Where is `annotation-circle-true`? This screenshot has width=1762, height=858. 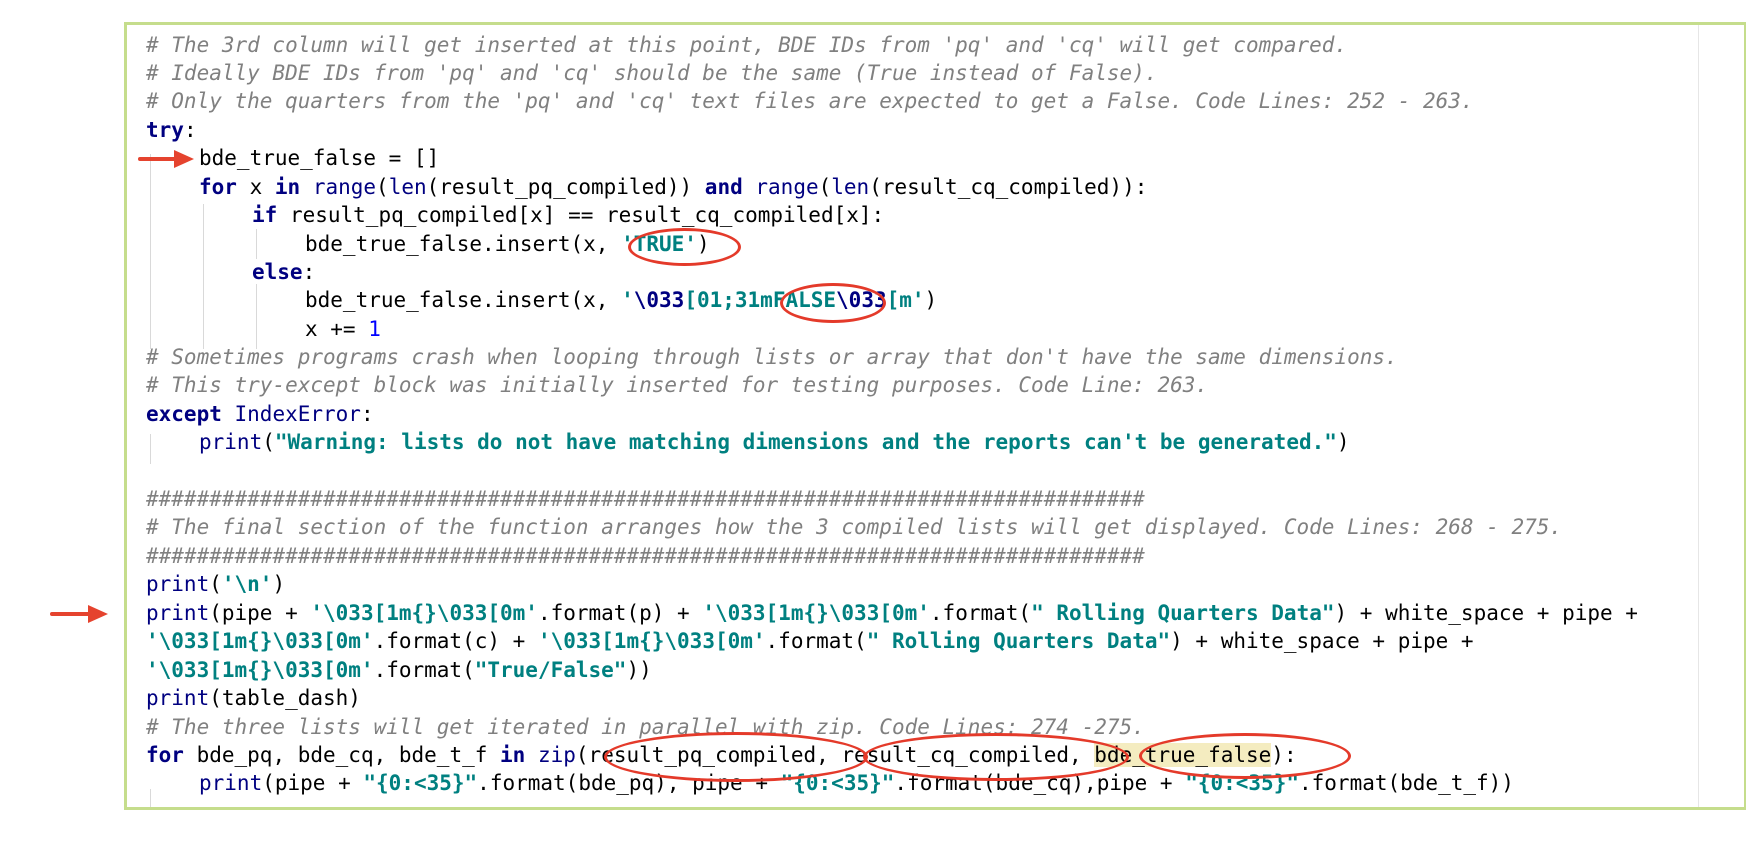 annotation-circle-true is located at coordinates (684, 247).